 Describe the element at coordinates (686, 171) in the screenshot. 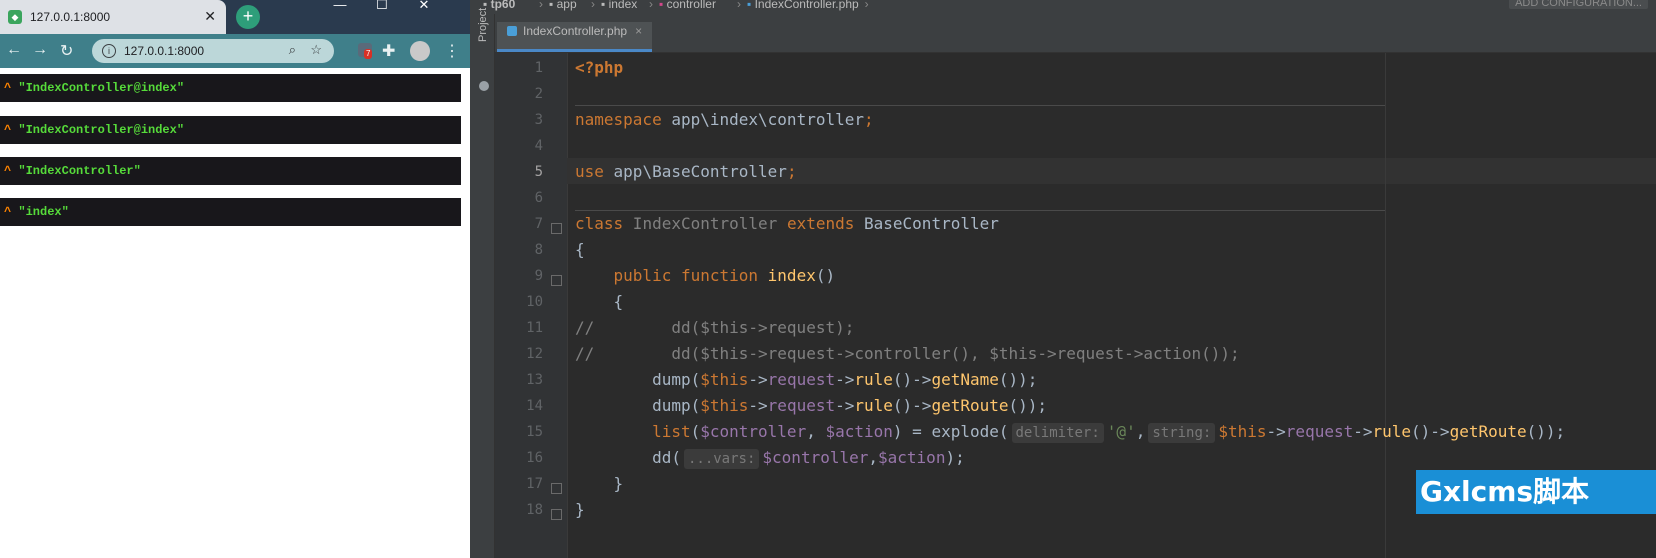

I see `code-line: use app\BaseController;` at that location.